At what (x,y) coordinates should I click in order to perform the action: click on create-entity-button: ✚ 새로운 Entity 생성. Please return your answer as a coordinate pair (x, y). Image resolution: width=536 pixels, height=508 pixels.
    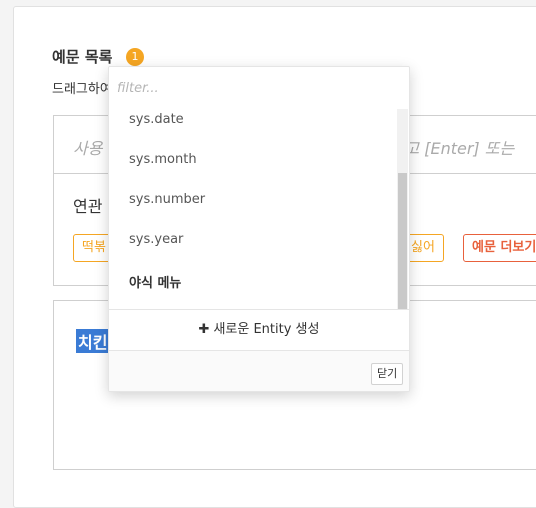
    Looking at the image, I should click on (259, 329).